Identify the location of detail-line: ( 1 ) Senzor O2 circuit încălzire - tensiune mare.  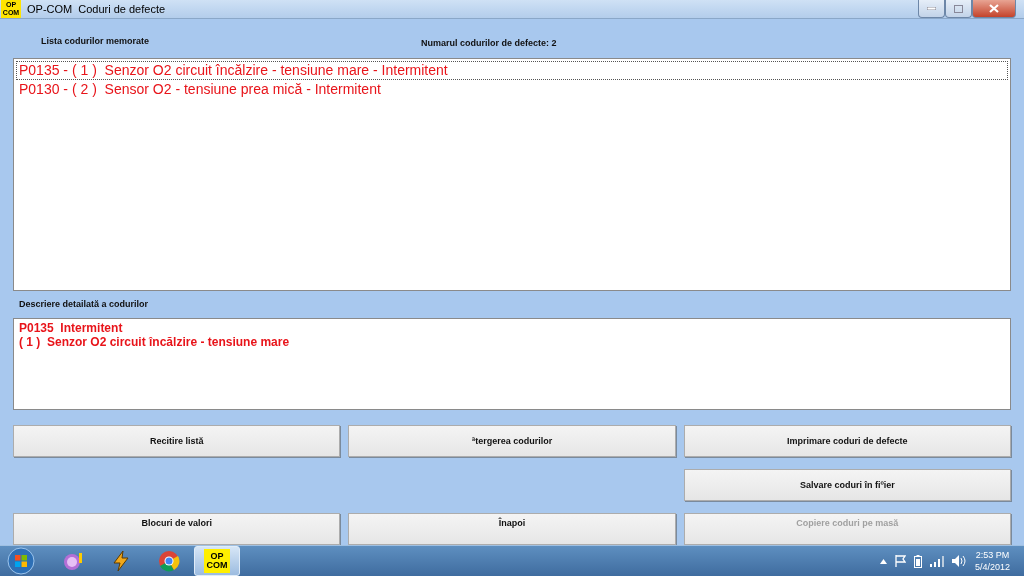
(155, 341).